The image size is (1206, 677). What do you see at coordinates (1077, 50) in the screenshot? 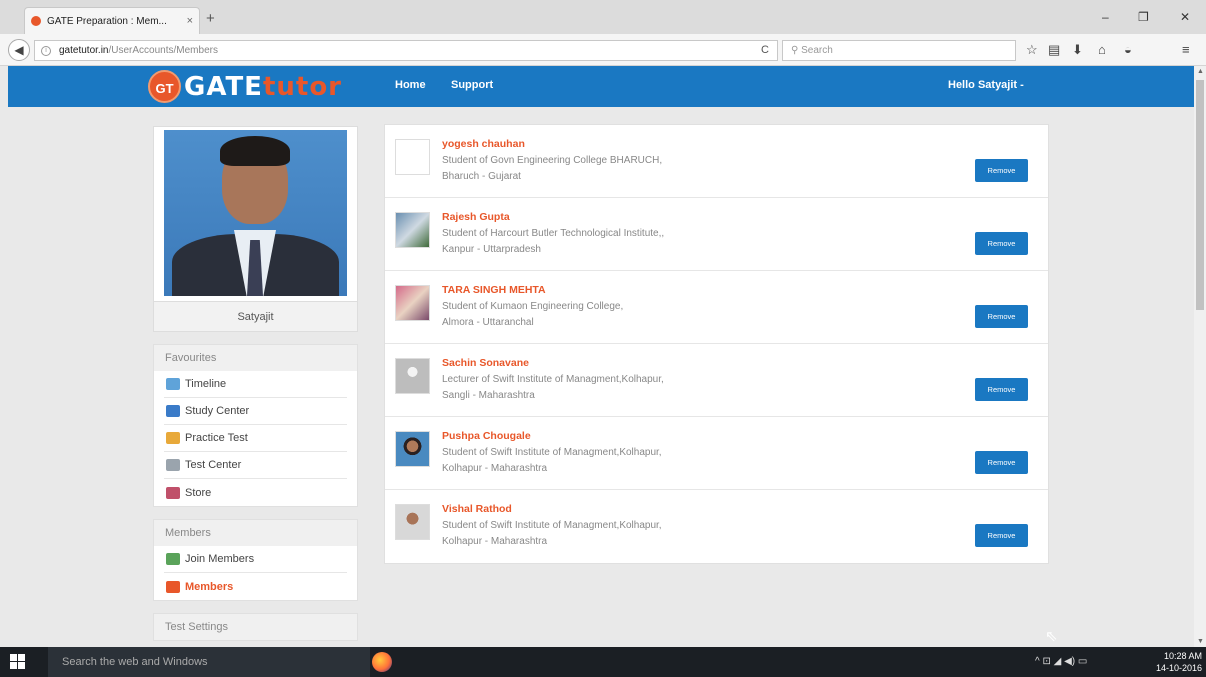
I see `download-icon: ⬇` at bounding box center [1077, 50].